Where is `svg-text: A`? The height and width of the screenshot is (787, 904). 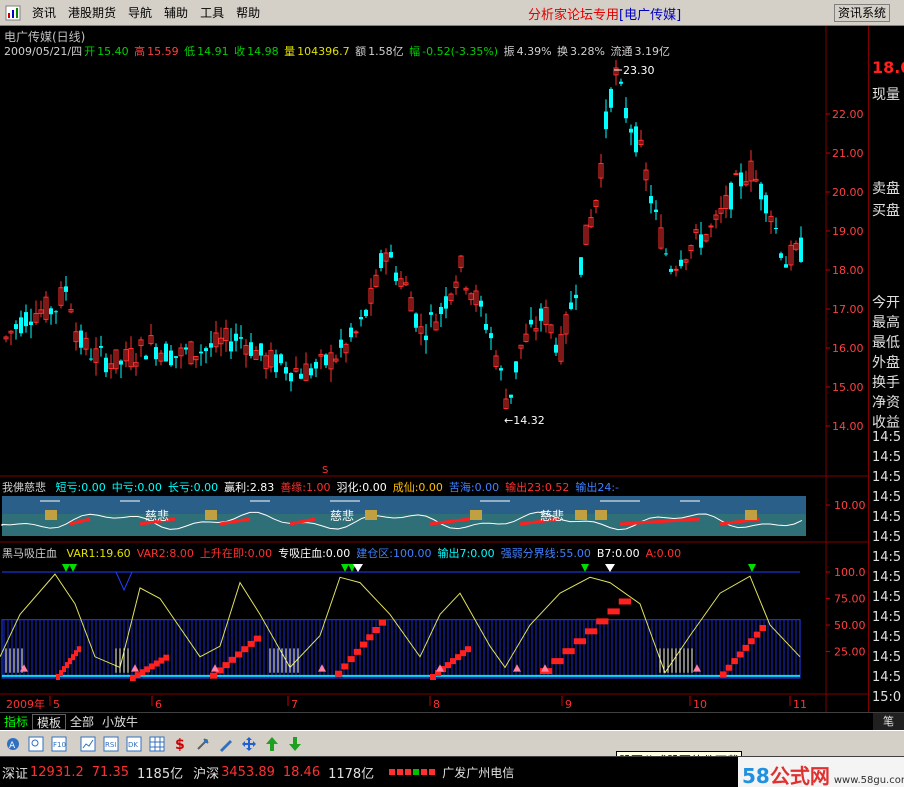
svg-text: A is located at coordinates (12, 746).